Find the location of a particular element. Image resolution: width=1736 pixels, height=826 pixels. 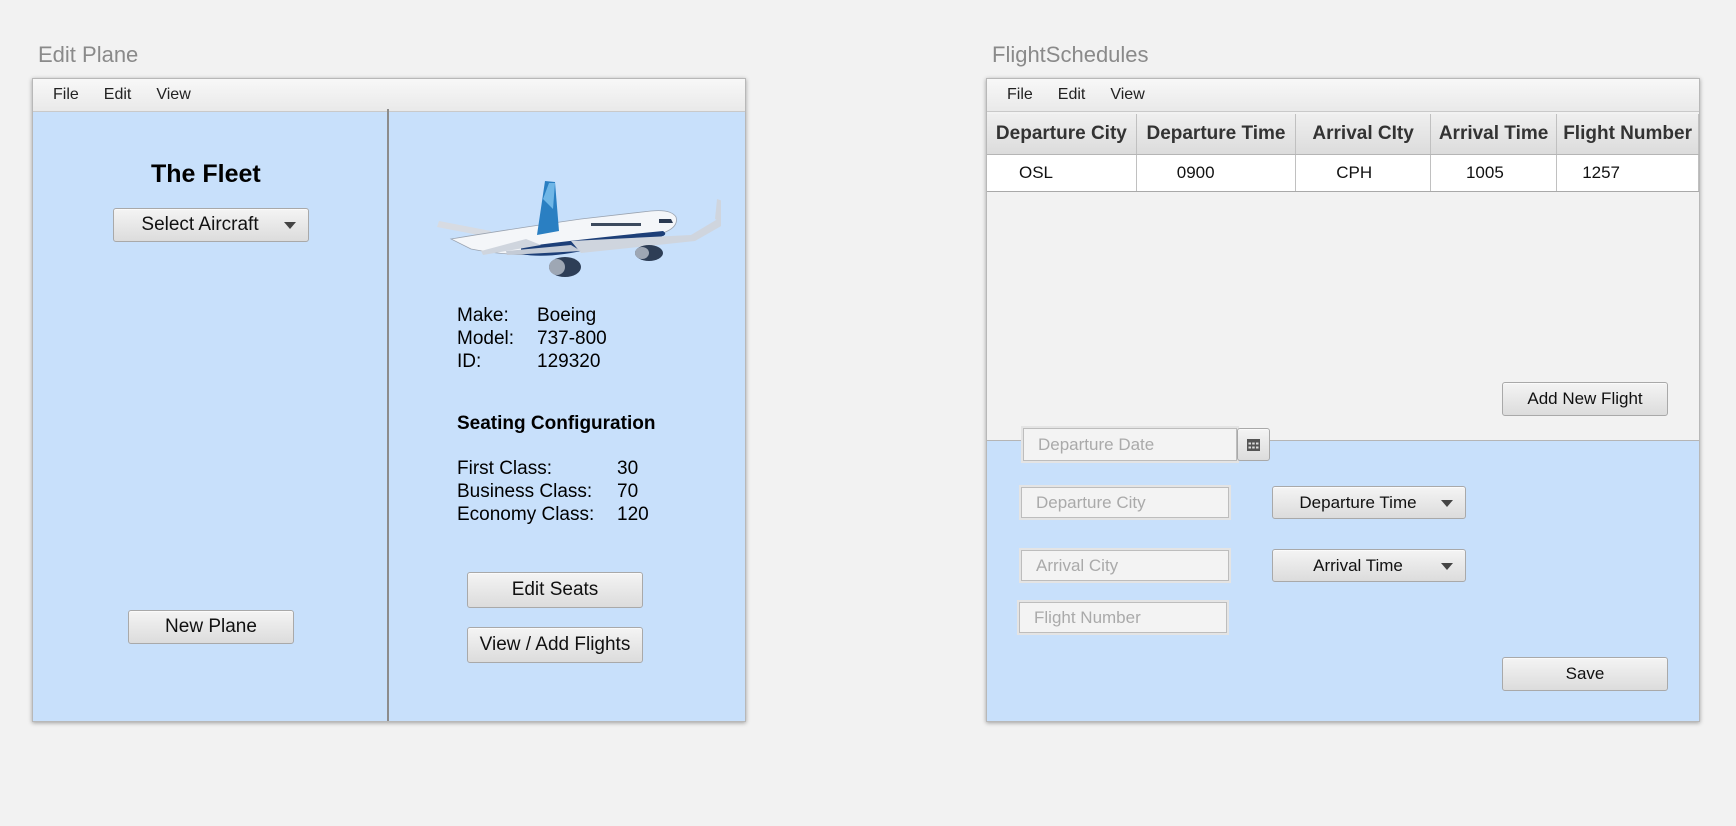

cell-departure-time: 0900 is located at coordinates (1216, 173).